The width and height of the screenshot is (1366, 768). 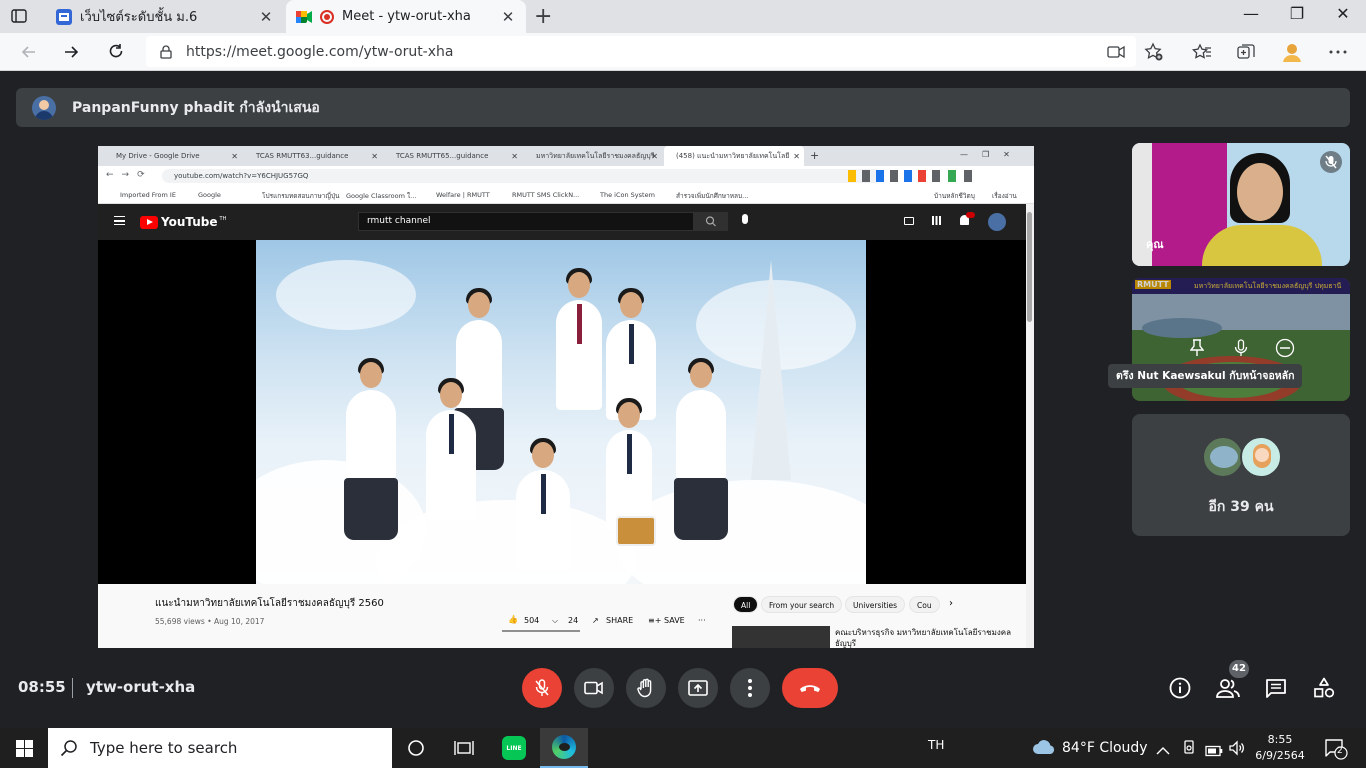 What do you see at coordinates (810, 688) in the screenshot?
I see `leave-call-button` at bounding box center [810, 688].